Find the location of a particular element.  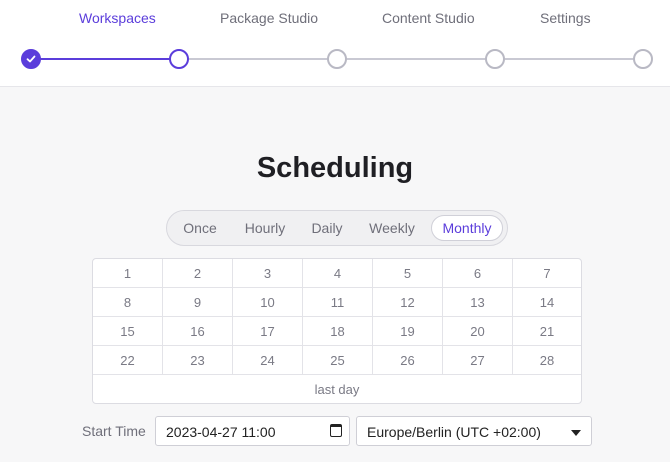

day-cell: 14 is located at coordinates (547, 302).